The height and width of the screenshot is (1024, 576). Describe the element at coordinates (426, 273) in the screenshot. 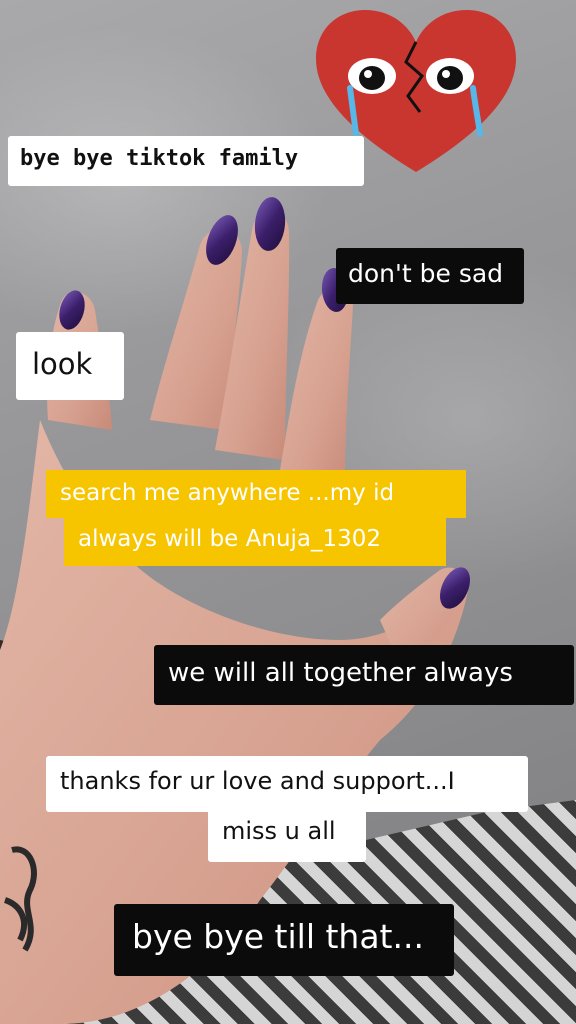

I see `caption-text: don't be sad` at that location.